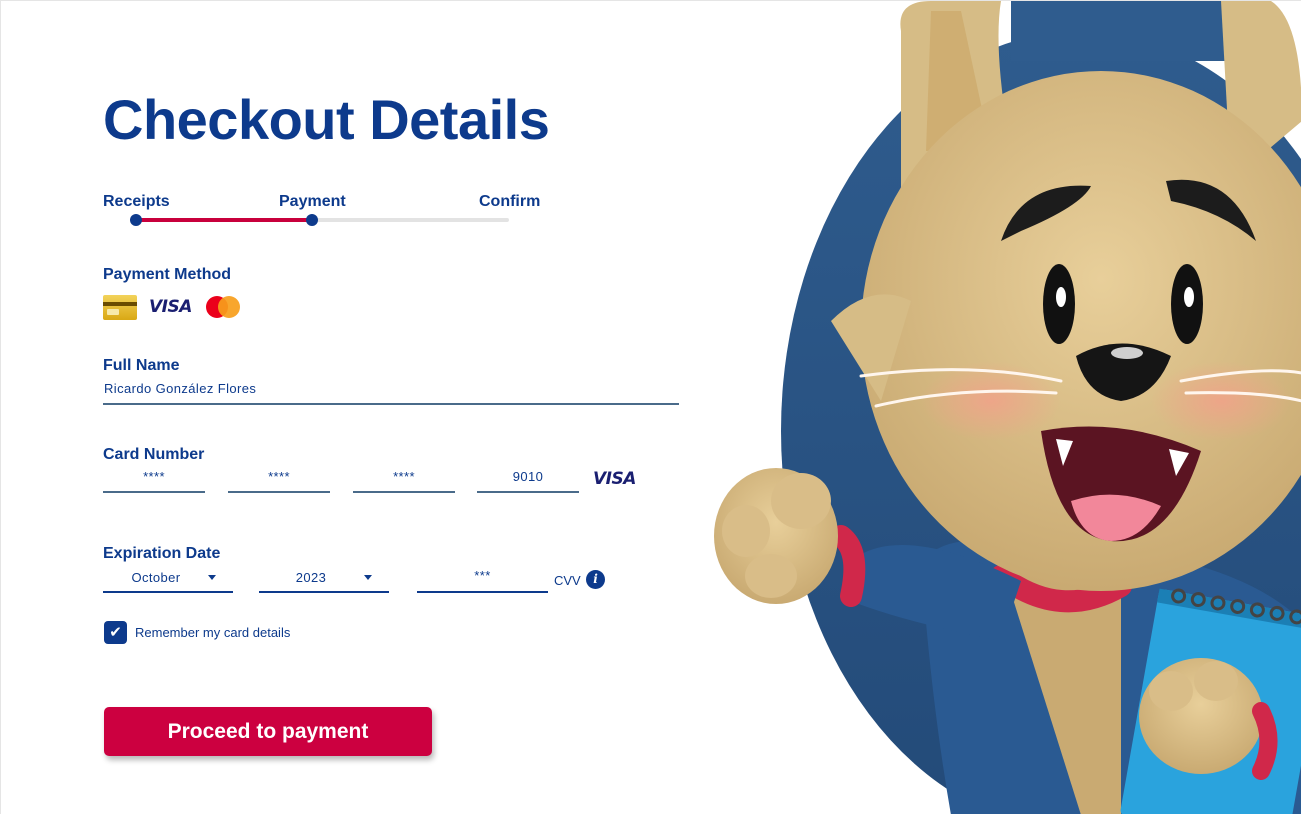 The height and width of the screenshot is (814, 1301). What do you see at coordinates (156, 577) in the screenshot?
I see `expiration-month-value: October` at bounding box center [156, 577].